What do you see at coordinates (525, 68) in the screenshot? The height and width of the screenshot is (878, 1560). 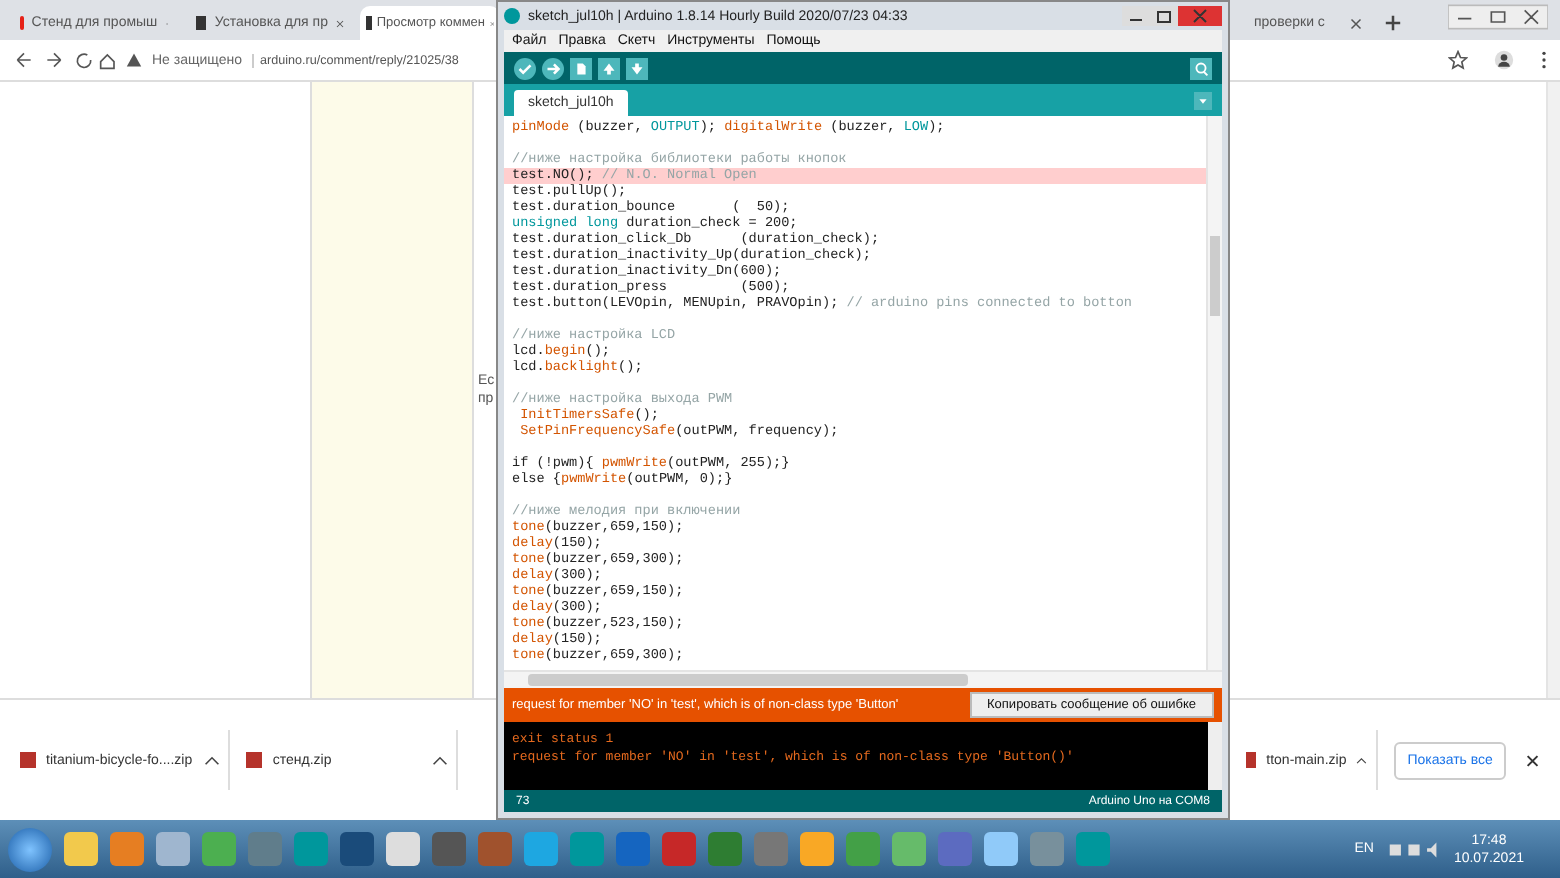 I see `check-icon` at bounding box center [525, 68].